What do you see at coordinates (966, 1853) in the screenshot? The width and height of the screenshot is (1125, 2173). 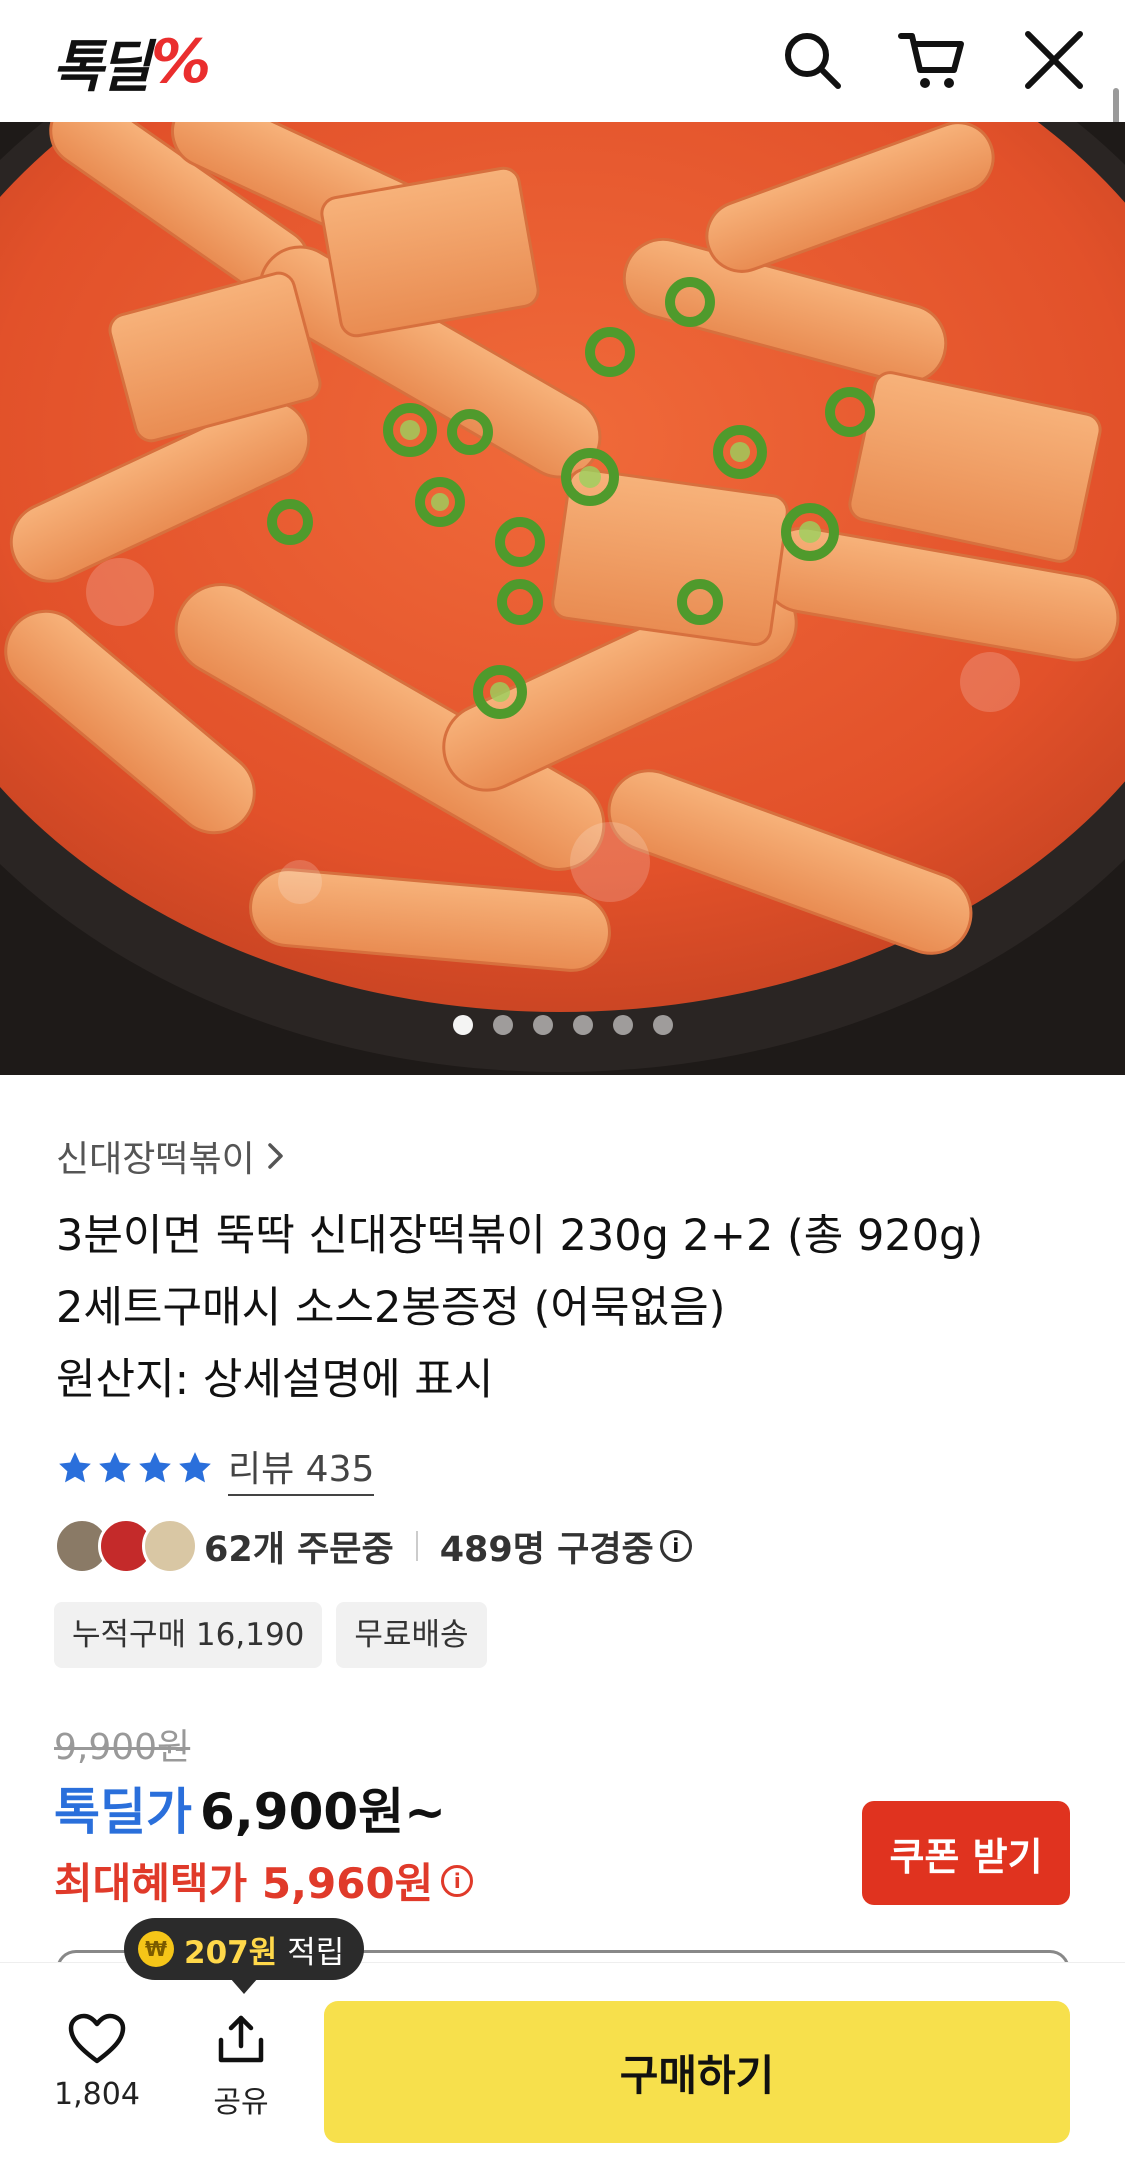 I see `coupon-button: 쿠폰 받기` at bounding box center [966, 1853].